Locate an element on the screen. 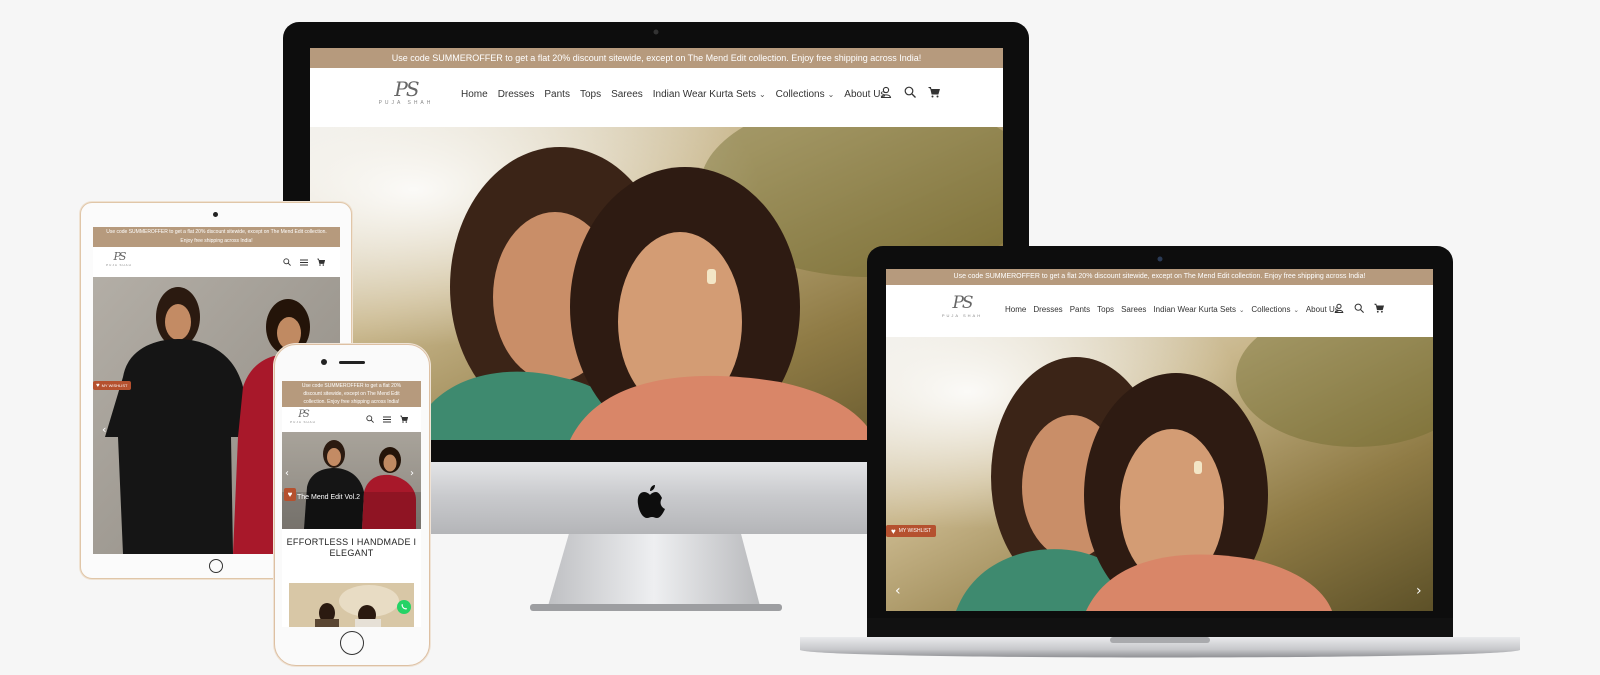 The image size is (1600, 675). logo-mark: PS is located at coordinates (406, 89).